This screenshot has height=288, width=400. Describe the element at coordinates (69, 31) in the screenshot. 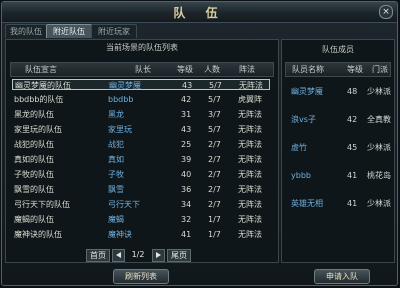

I see `tab-nearby-teams: 附近队伍` at that location.